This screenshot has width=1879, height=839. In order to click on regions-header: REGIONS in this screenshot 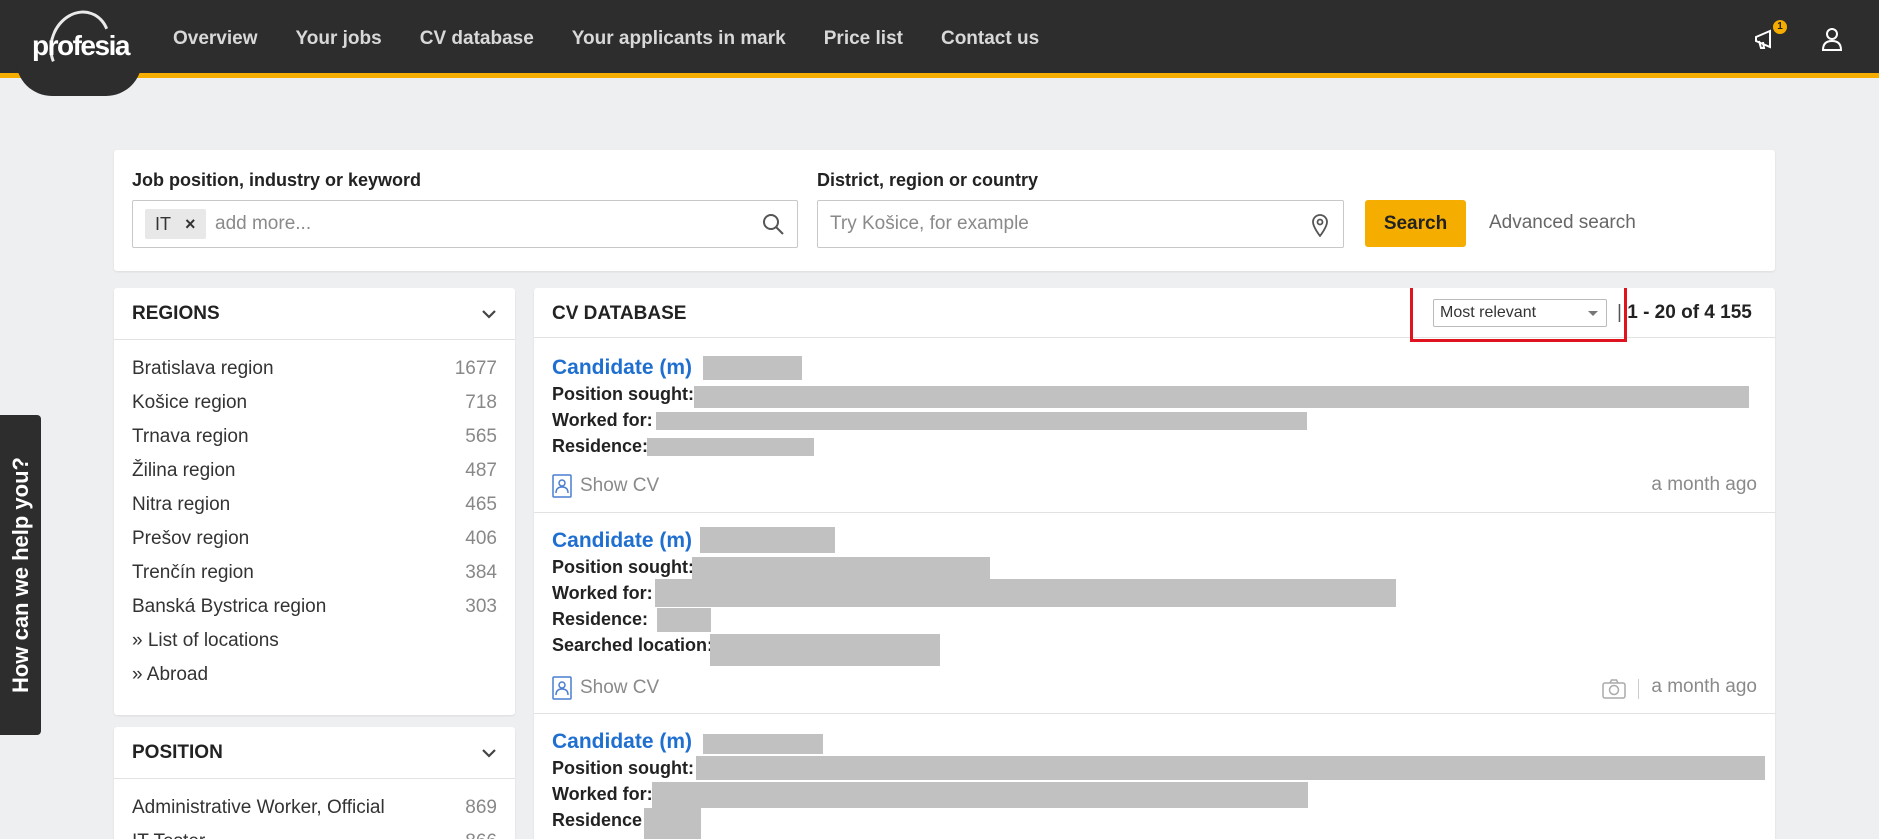, I will do `click(314, 314)`.